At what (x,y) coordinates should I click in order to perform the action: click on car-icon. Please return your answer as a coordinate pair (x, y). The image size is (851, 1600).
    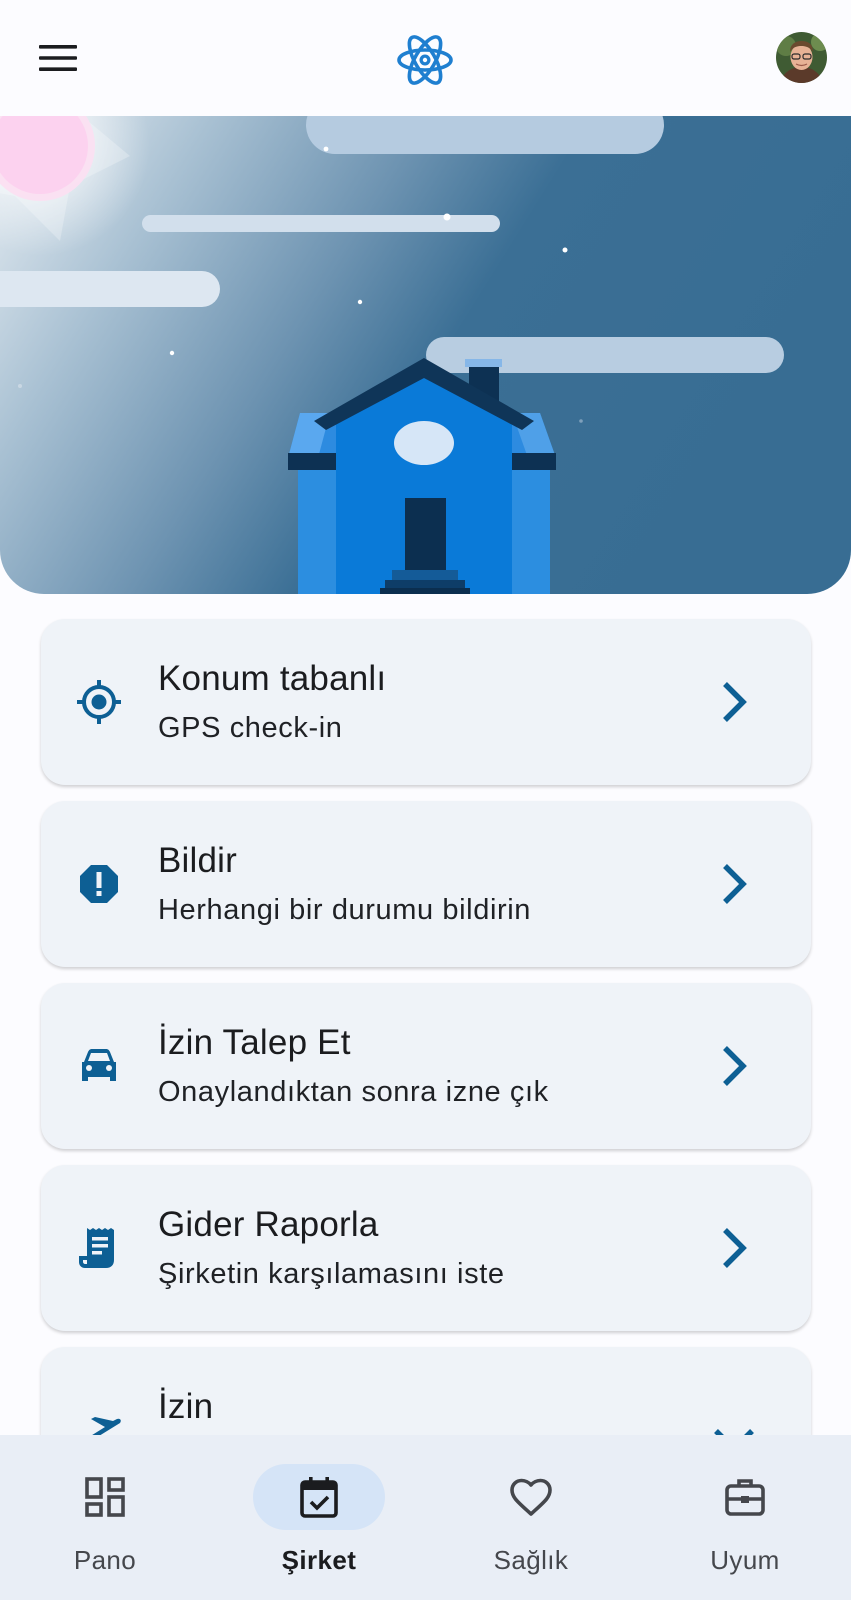
    Looking at the image, I should click on (99, 1066).